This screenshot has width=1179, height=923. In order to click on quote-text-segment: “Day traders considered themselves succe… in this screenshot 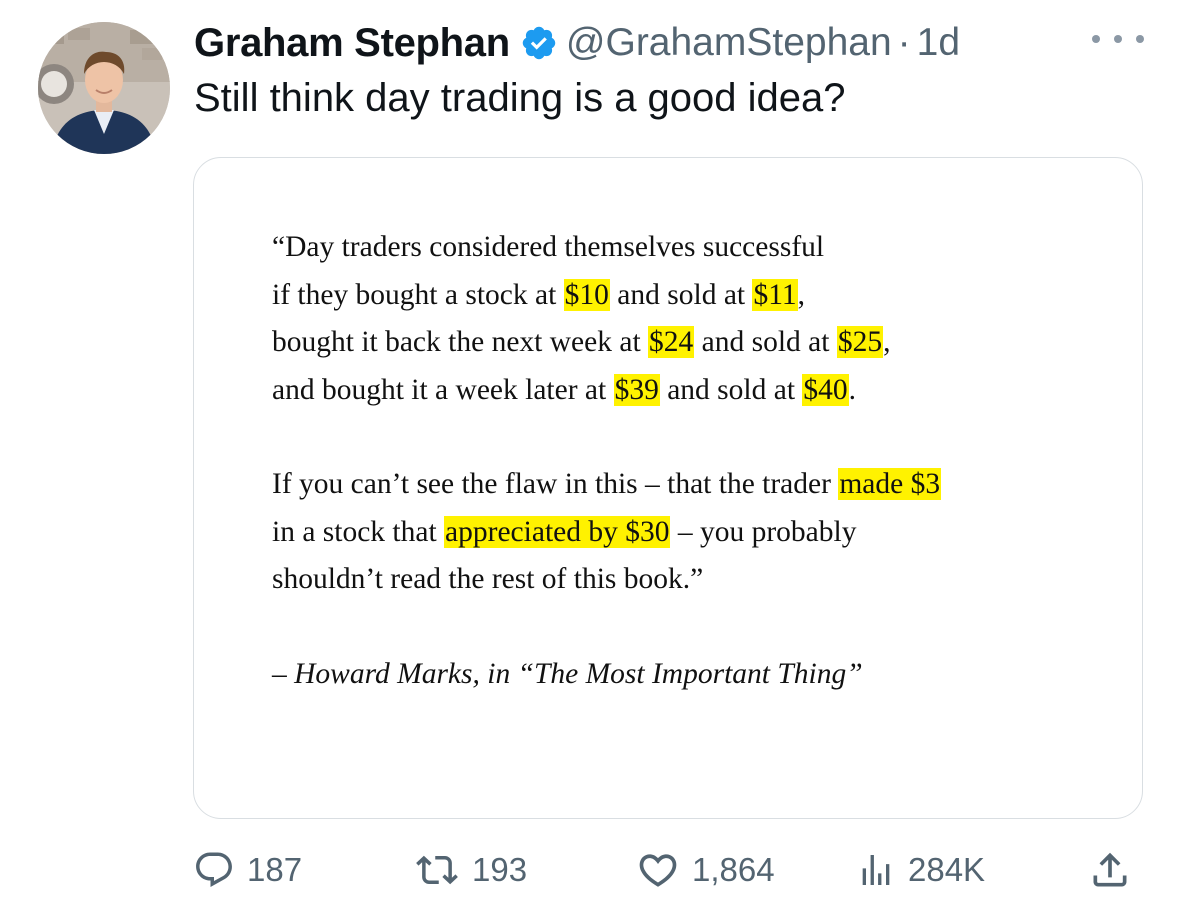, I will do `click(548, 247)`.